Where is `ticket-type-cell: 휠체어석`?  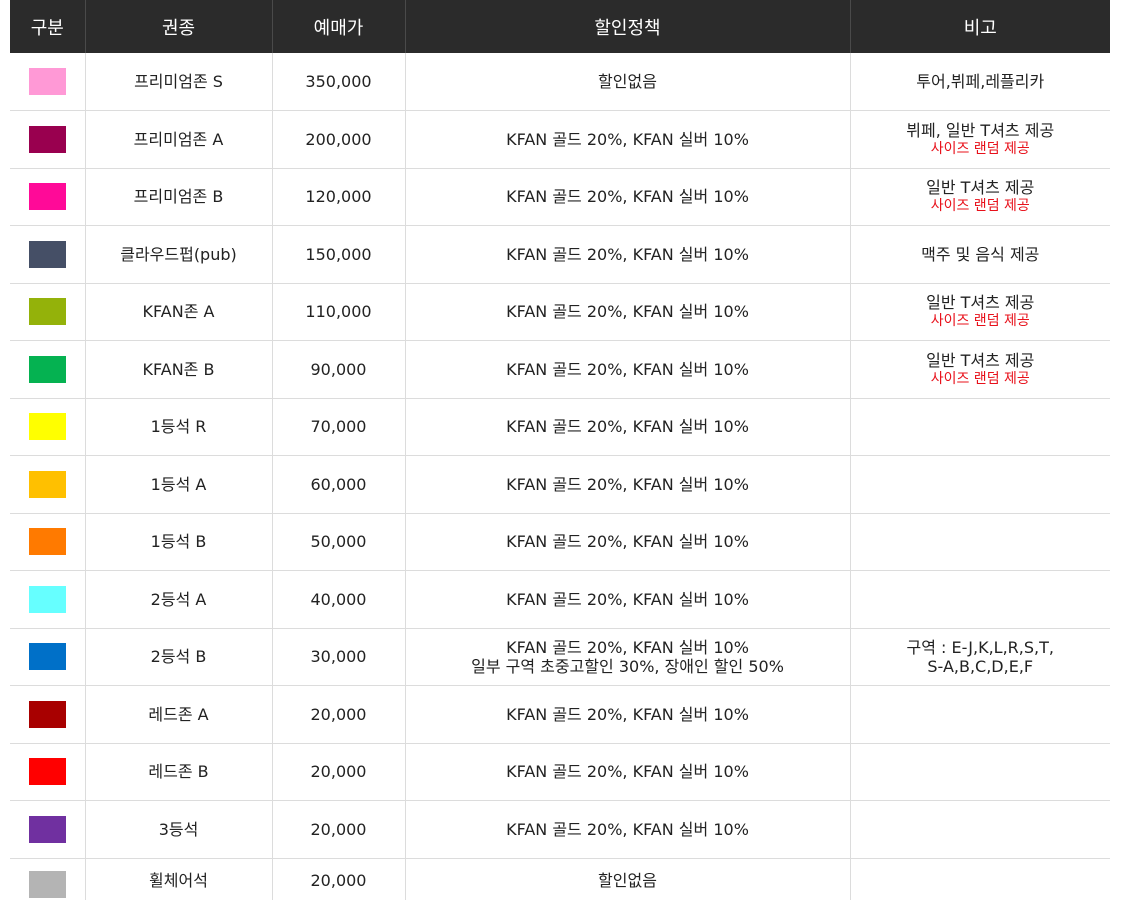
ticket-type-cell: 휠체어석 is located at coordinates (178, 879).